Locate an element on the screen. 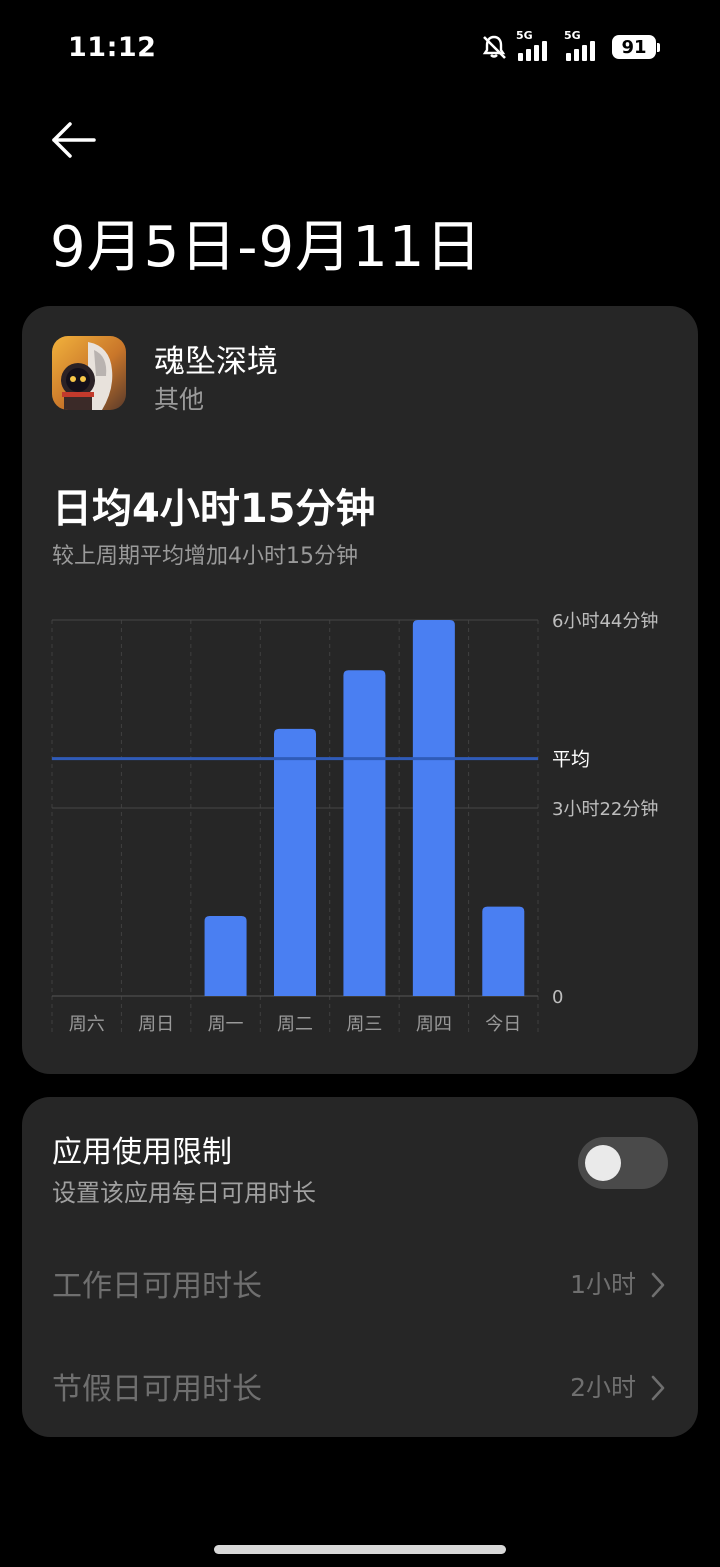 Image resolution: width=720 pixels, height=1567 pixels. back-button is located at coordinates (74, 140).